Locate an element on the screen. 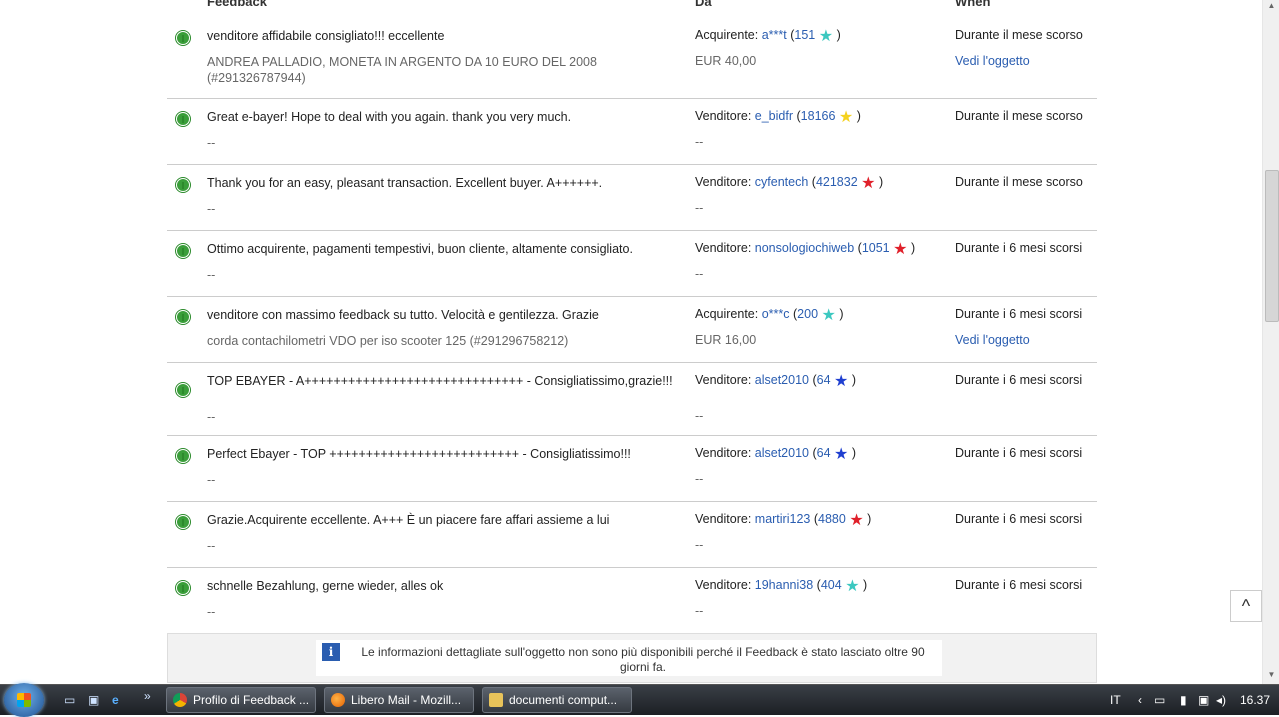  language-indicator: IT is located at coordinates (1115, 700).